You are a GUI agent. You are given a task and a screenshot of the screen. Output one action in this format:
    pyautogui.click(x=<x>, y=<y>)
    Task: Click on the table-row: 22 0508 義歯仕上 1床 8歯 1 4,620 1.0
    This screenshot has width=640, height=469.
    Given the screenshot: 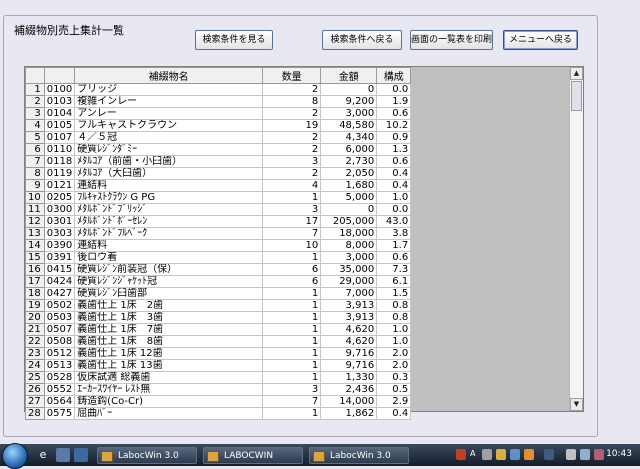 What is the action you would take?
    pyautogui.click(x=218, y=341)
    